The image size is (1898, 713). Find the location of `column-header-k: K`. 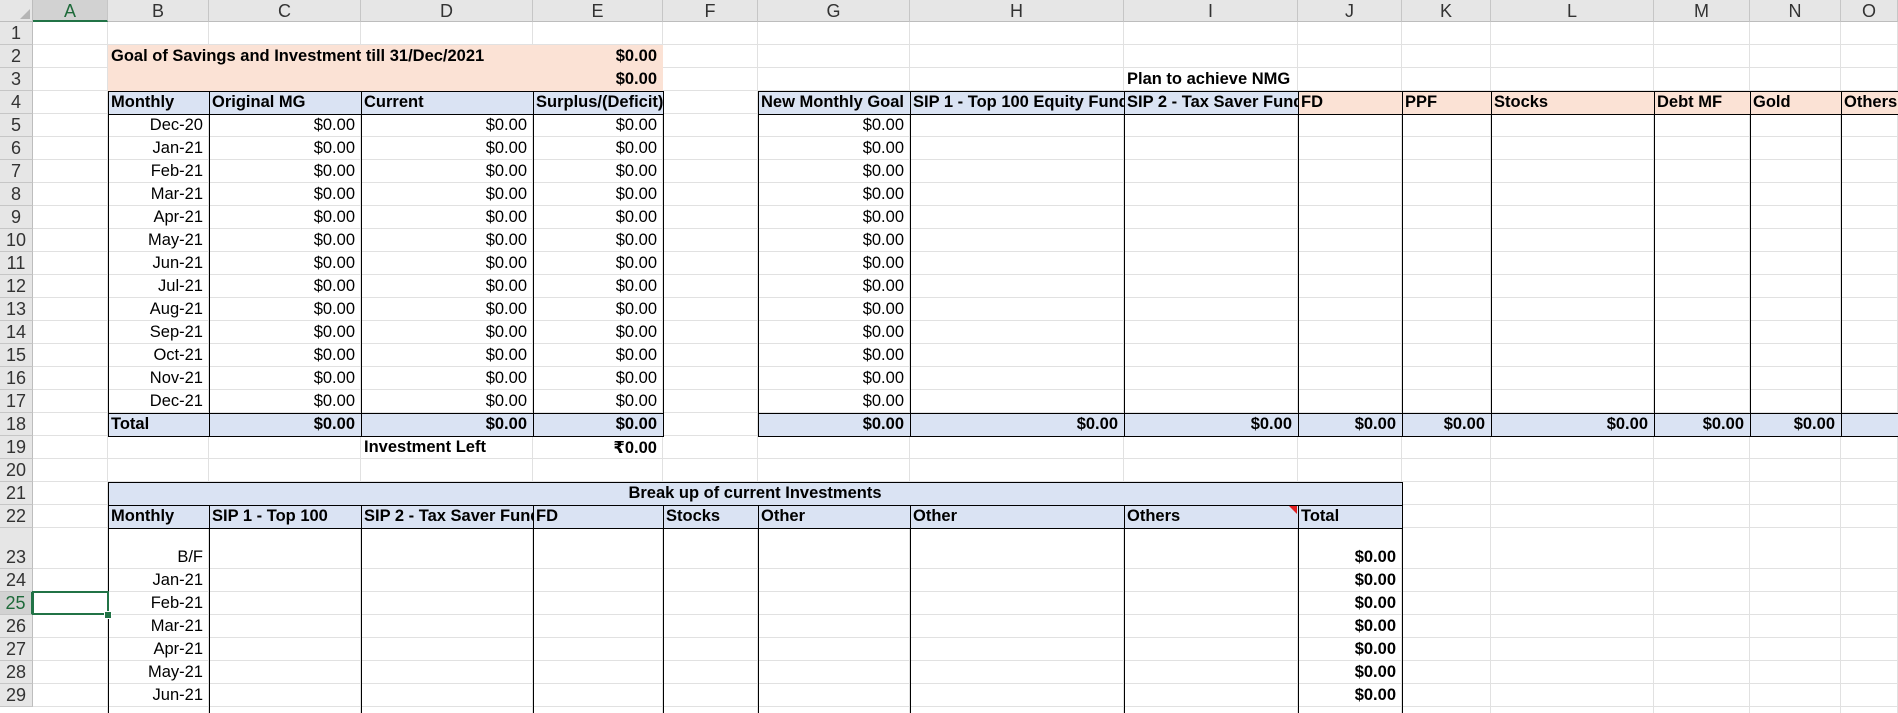

column-header-k: K is located at coordinates (1446, 11).